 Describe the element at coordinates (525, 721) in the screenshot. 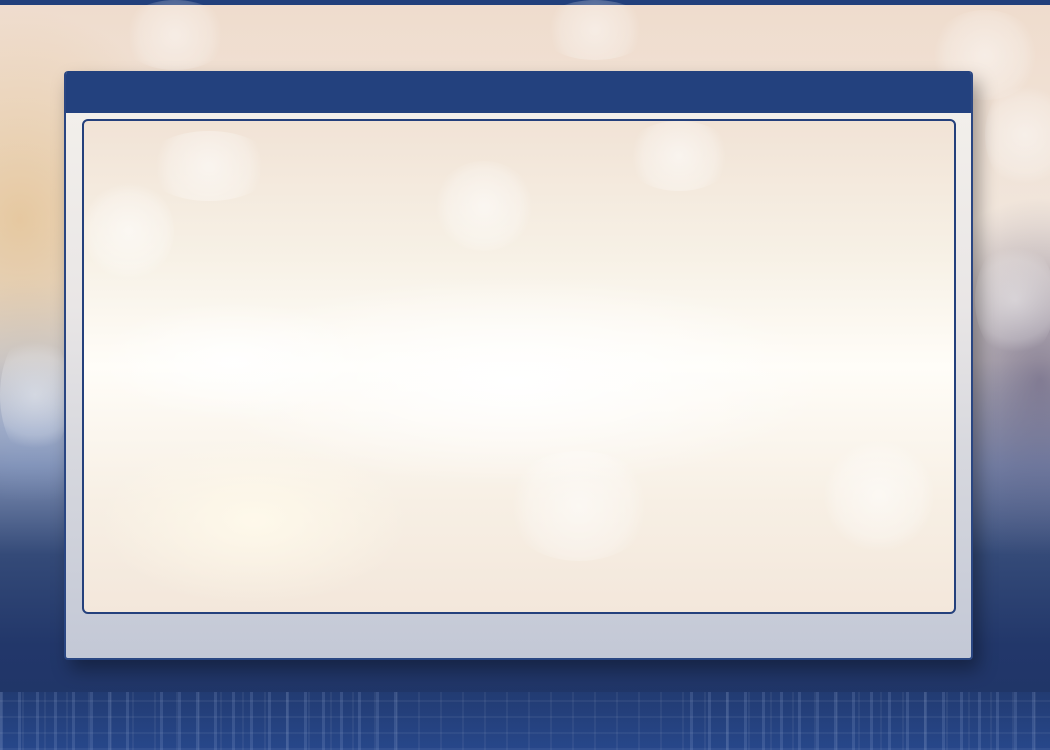

I see `bottom-building-band` at that location.